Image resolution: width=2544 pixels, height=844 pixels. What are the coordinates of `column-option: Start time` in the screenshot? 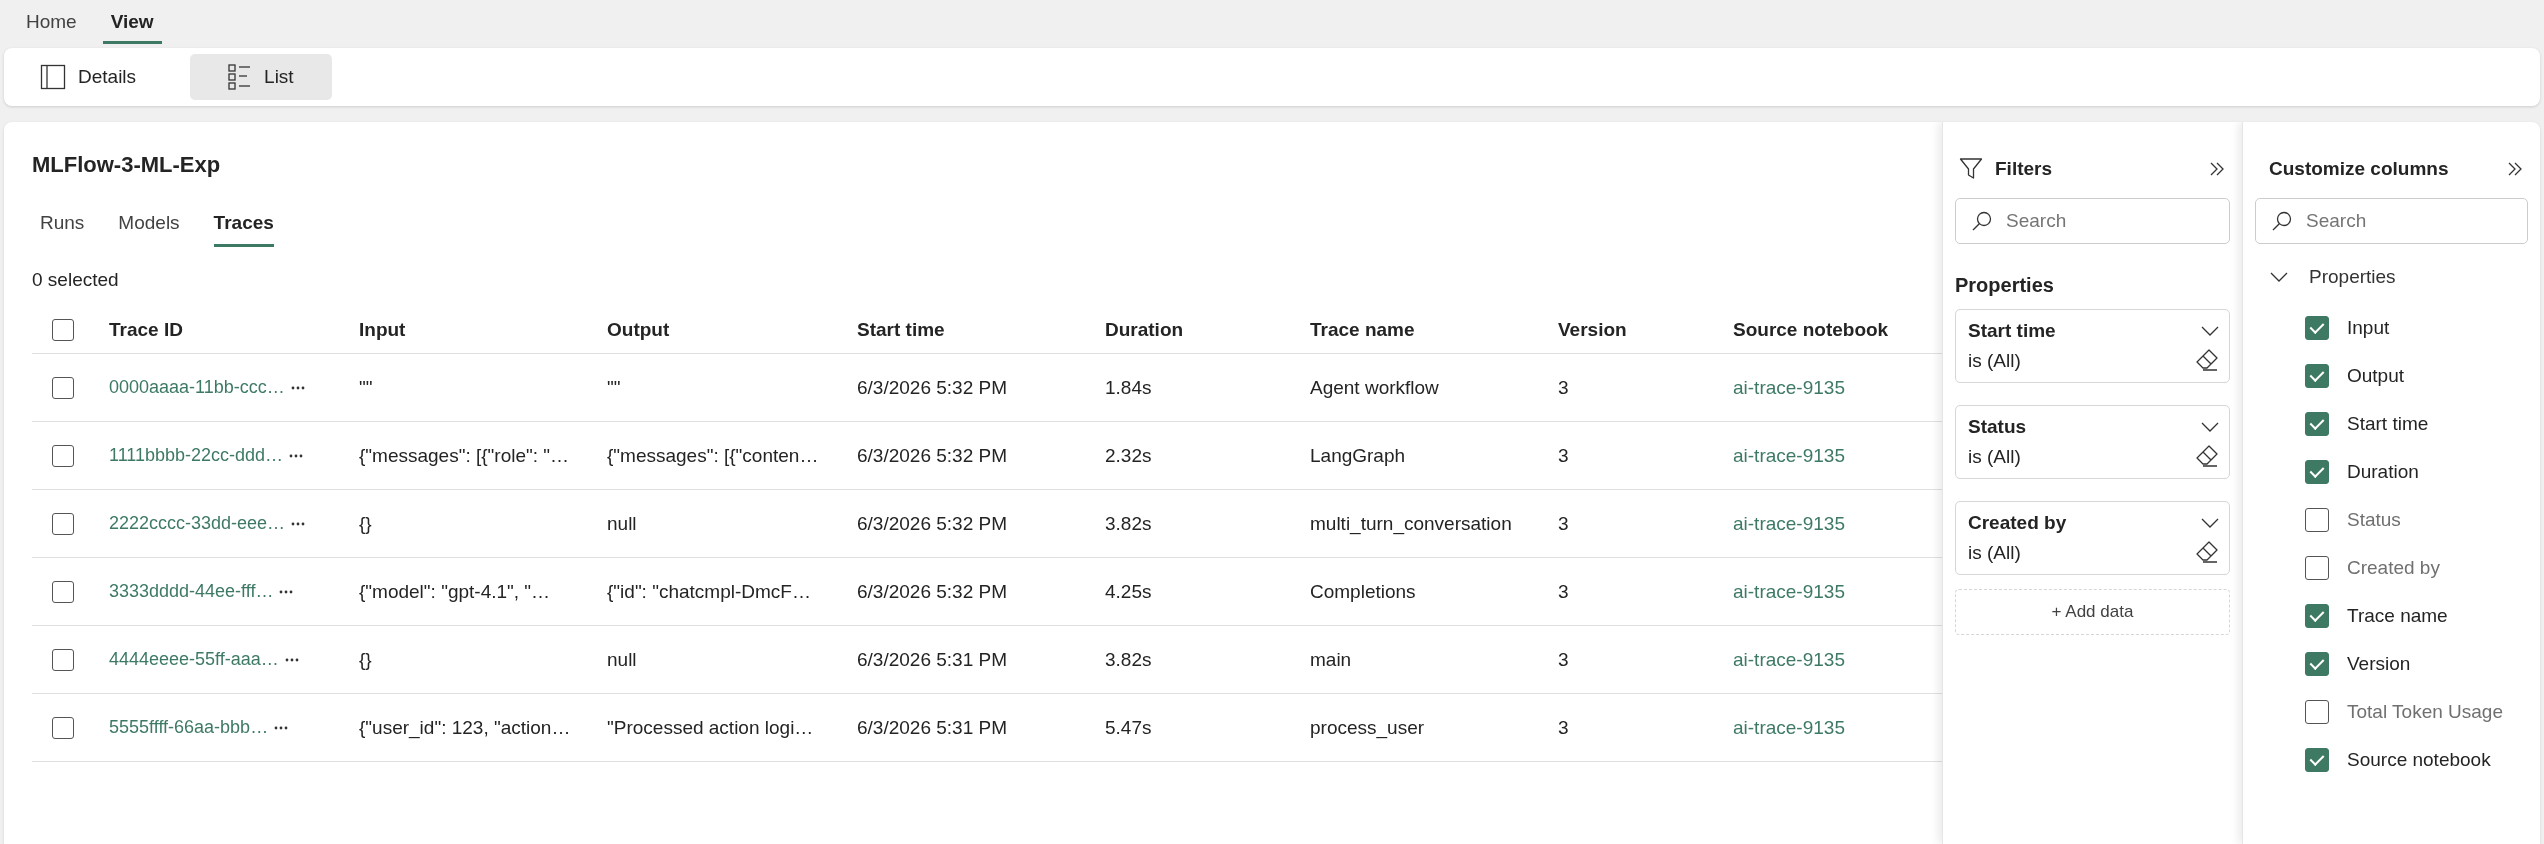 It's located at (2388, 424).